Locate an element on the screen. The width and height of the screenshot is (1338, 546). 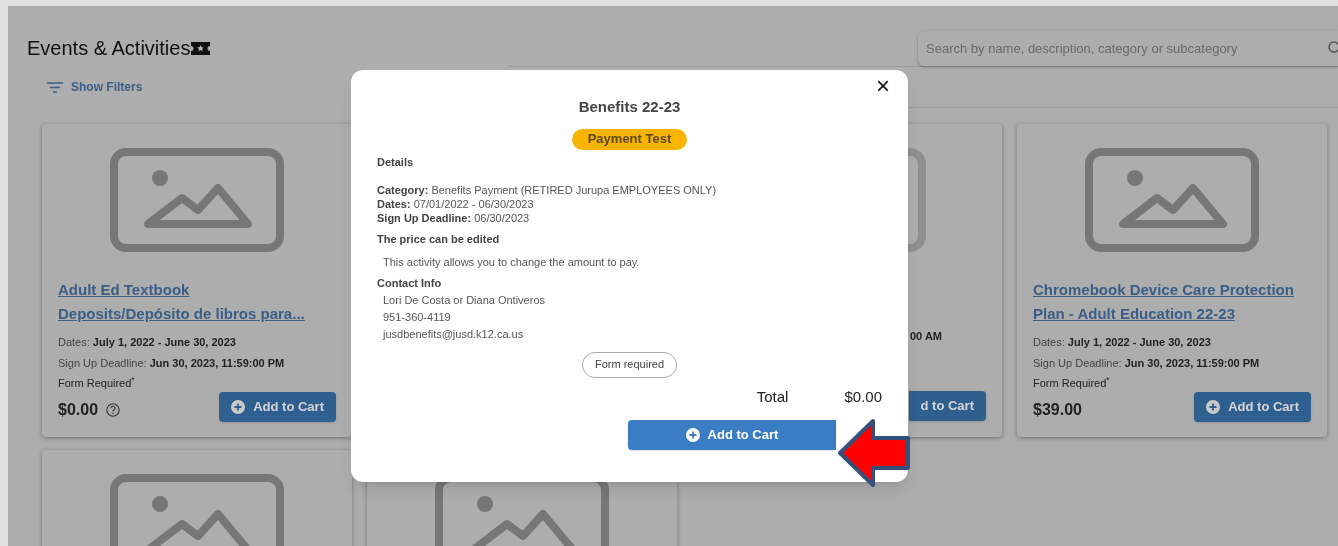
contact-heading: Contact Info is located at coordinates (410, 283).